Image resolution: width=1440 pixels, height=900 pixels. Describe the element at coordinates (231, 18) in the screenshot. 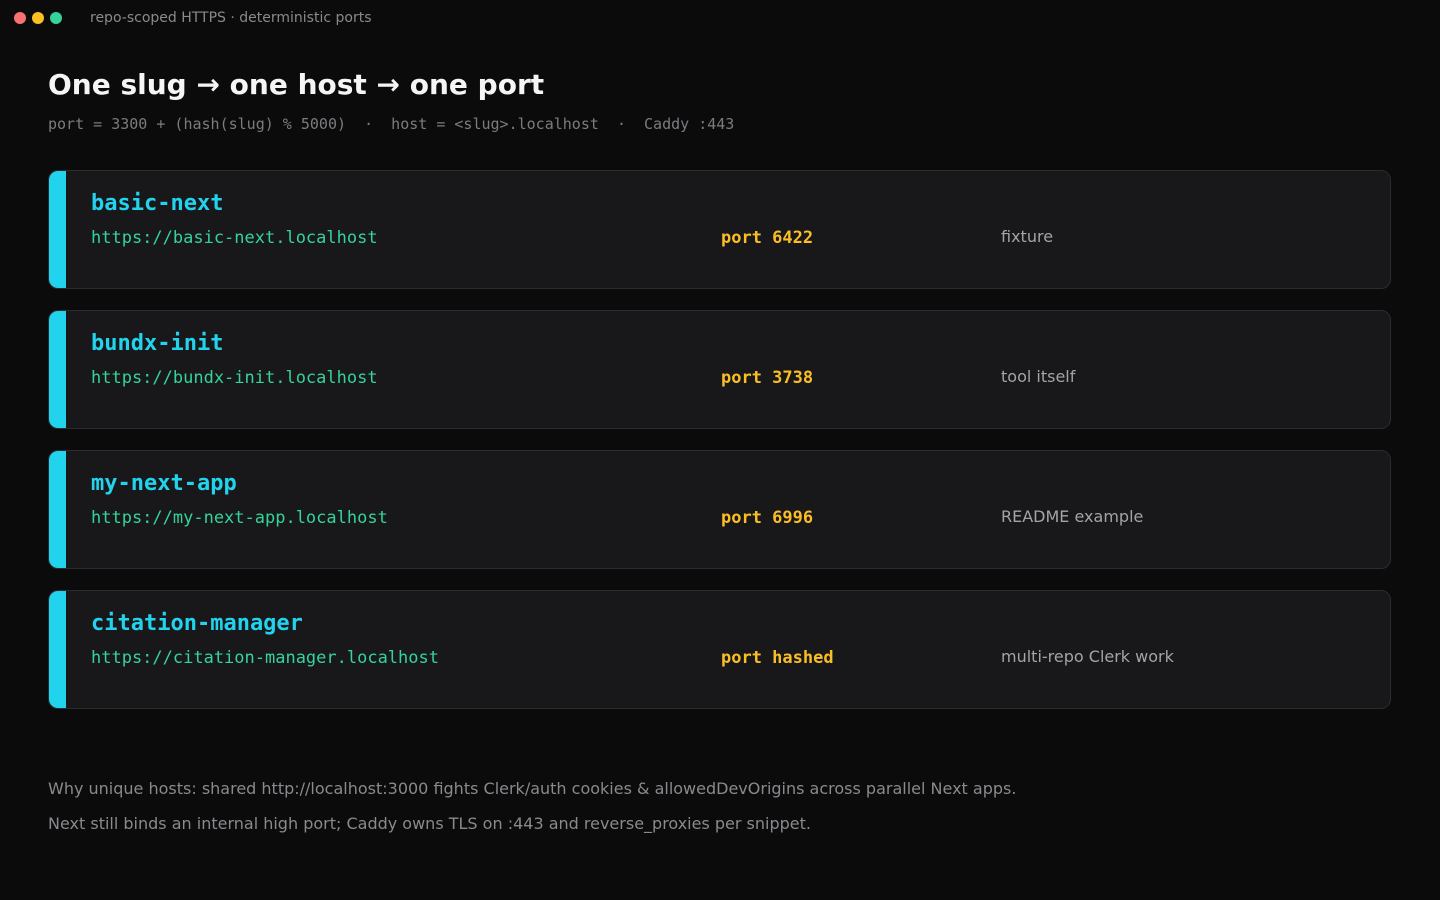

I see `window-title: repo-scoped HTTPS · deterministic ports` at that location.